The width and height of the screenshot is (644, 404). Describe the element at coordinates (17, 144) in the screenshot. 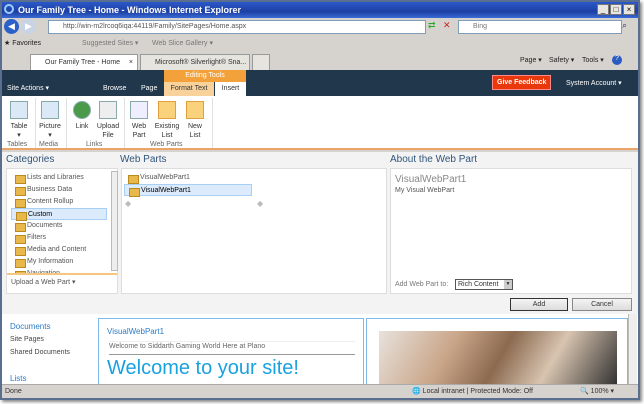

I see `group-tables: Tables` at that location.